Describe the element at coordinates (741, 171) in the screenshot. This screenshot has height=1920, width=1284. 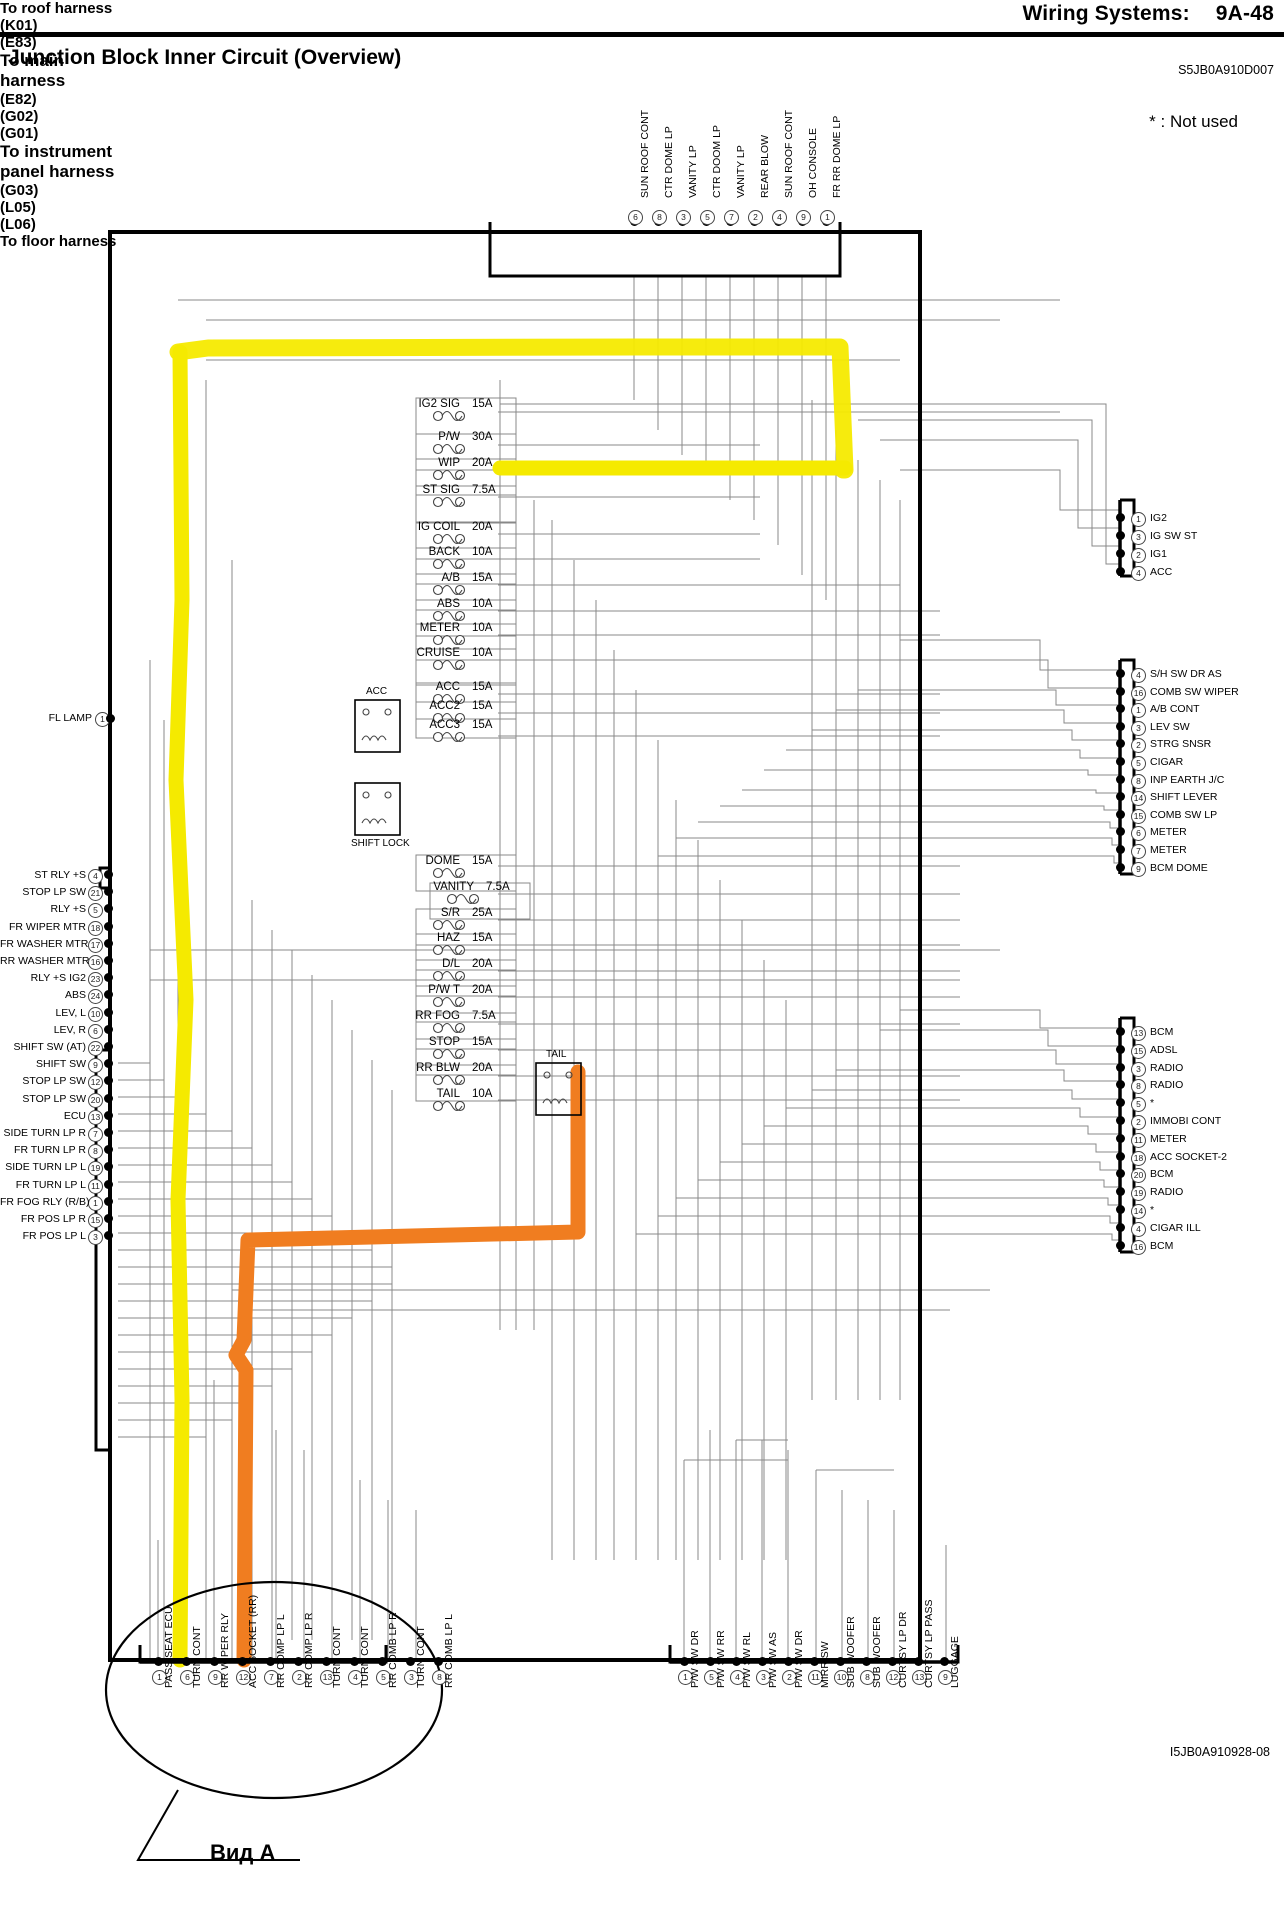
I see `connector-pin-label: VANITY LP` at that location.